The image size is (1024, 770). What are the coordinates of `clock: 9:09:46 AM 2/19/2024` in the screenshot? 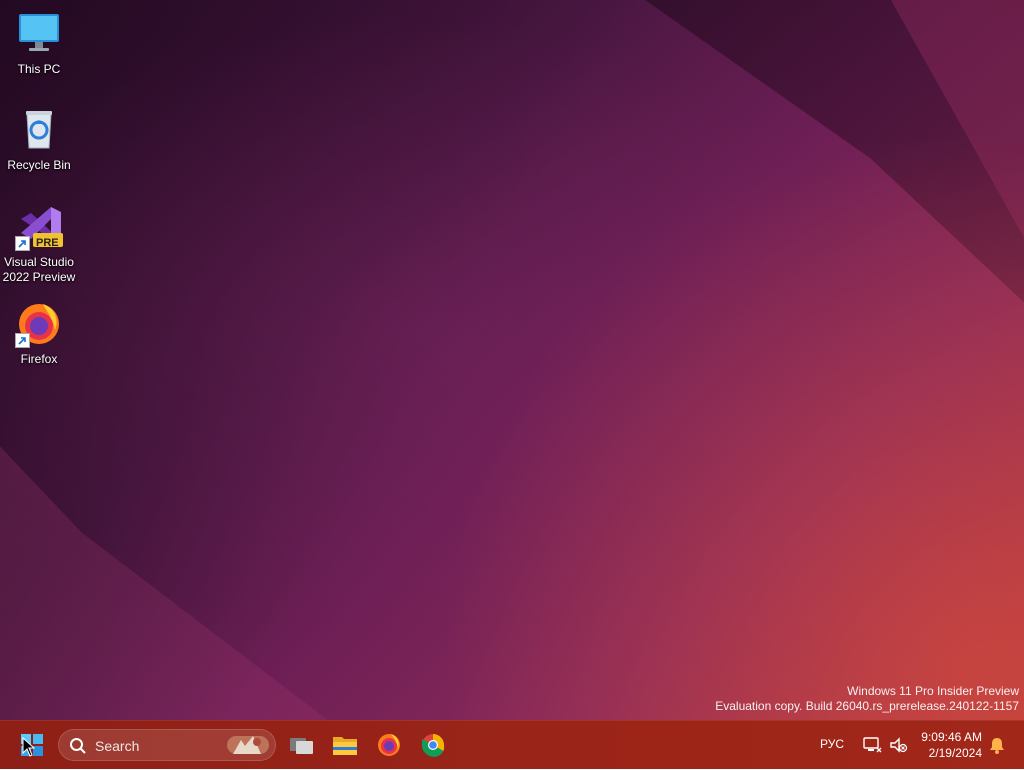 It's located at (951, 745).